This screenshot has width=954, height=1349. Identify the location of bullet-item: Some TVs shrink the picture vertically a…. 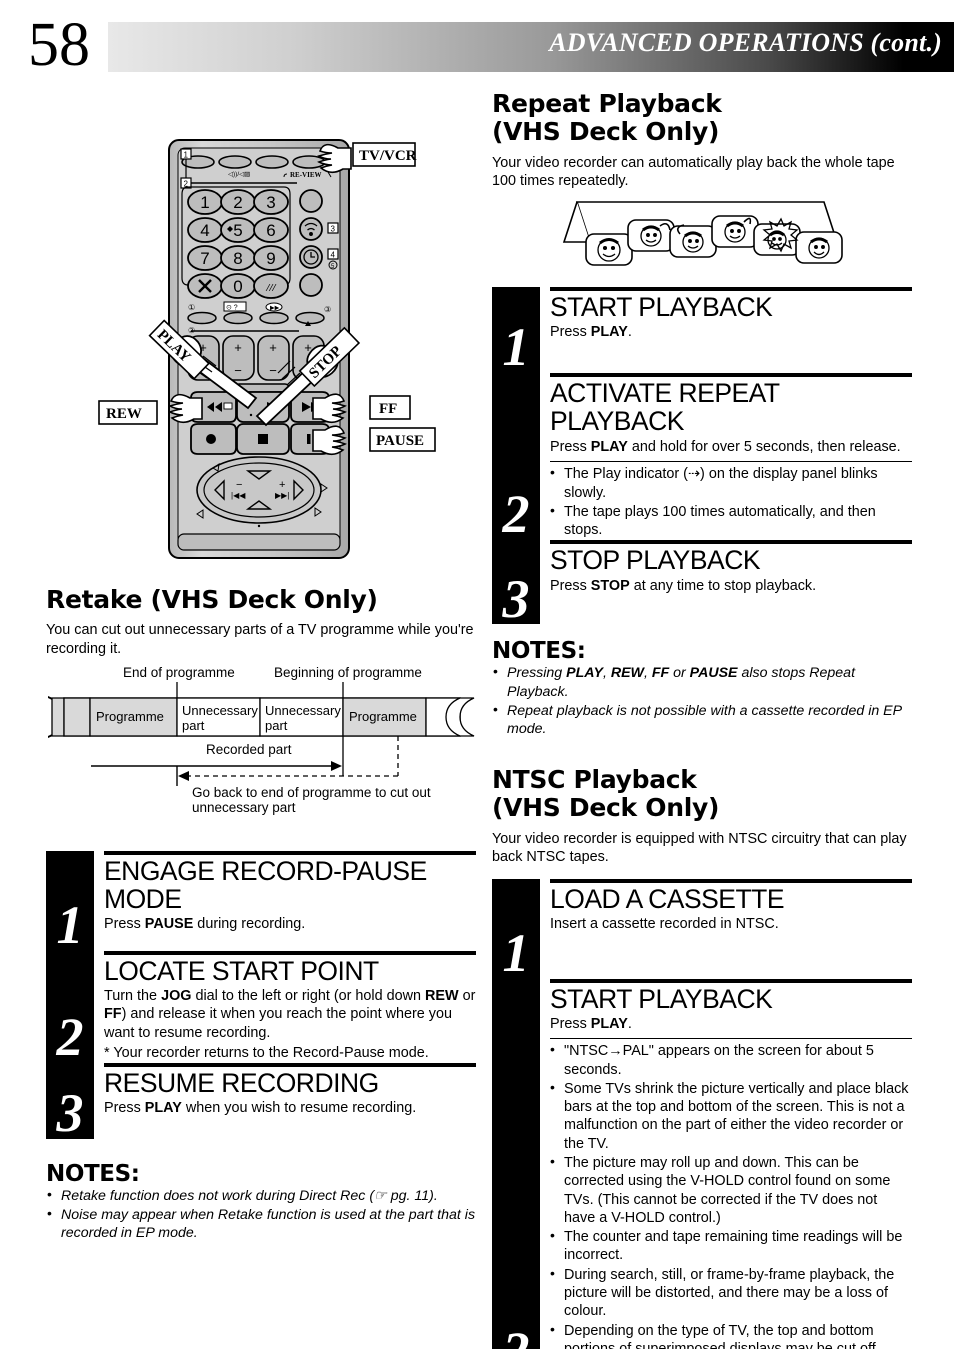
(731, 1116).